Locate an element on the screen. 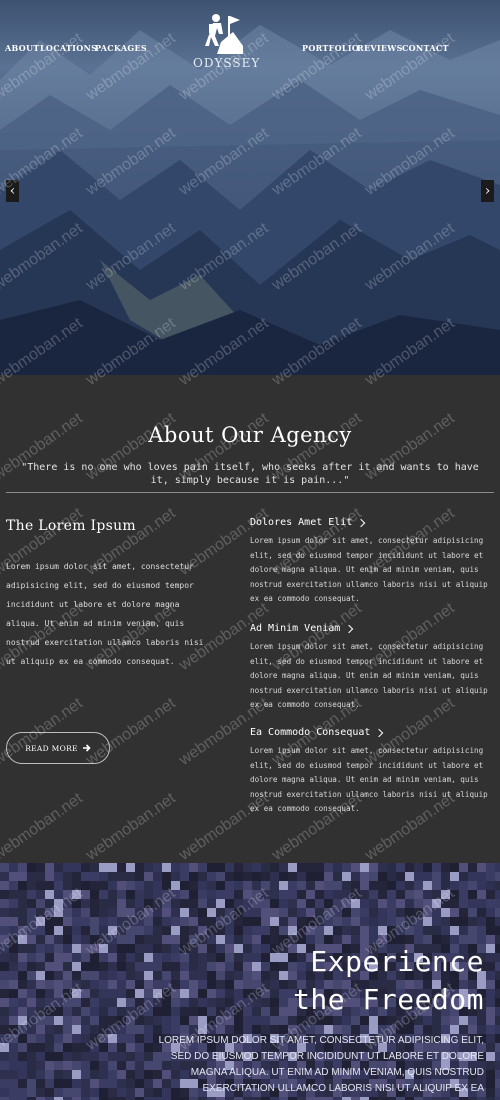 The image size is (500, 1100). slider-next-button: › is located at coordinates (487, 191).